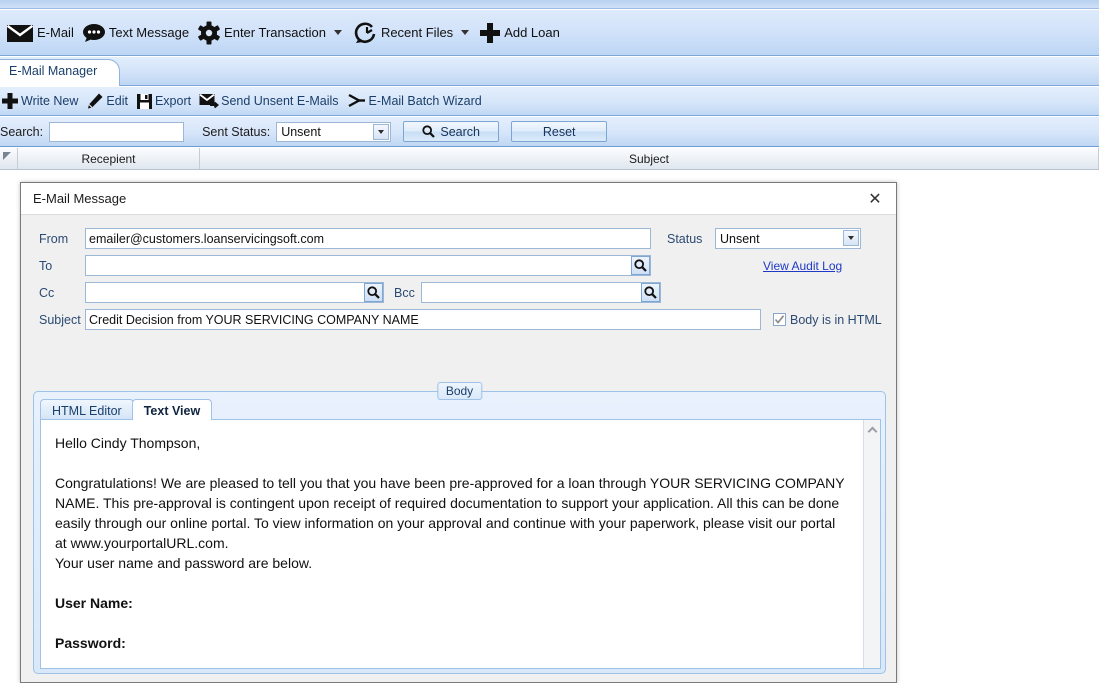 The image size is (1099, 683). Describe the element at coordinates (640, 265) in the screenshot. I see `to-lookup-search-icon` at that location.